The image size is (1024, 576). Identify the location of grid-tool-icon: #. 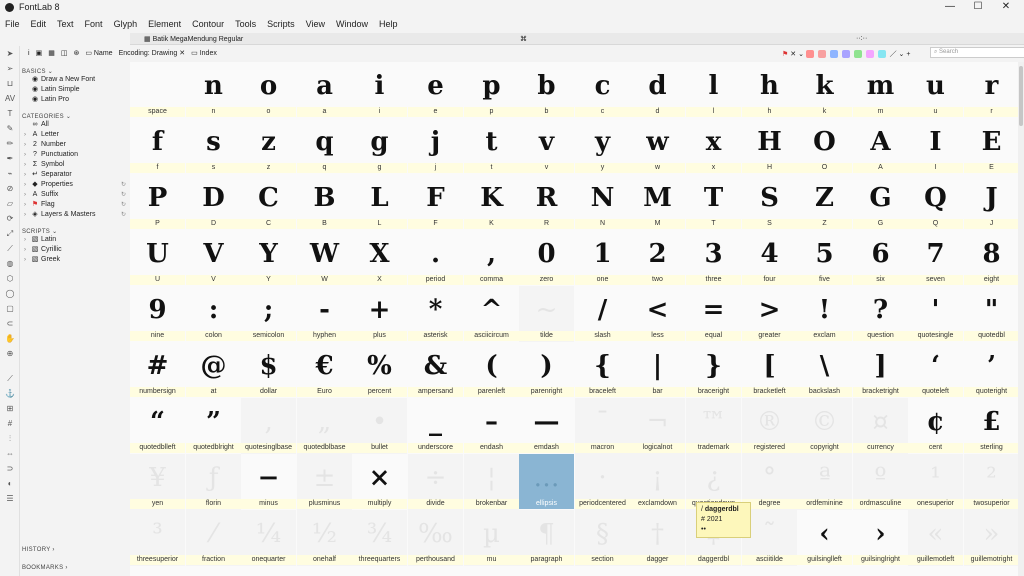
(10, 423).